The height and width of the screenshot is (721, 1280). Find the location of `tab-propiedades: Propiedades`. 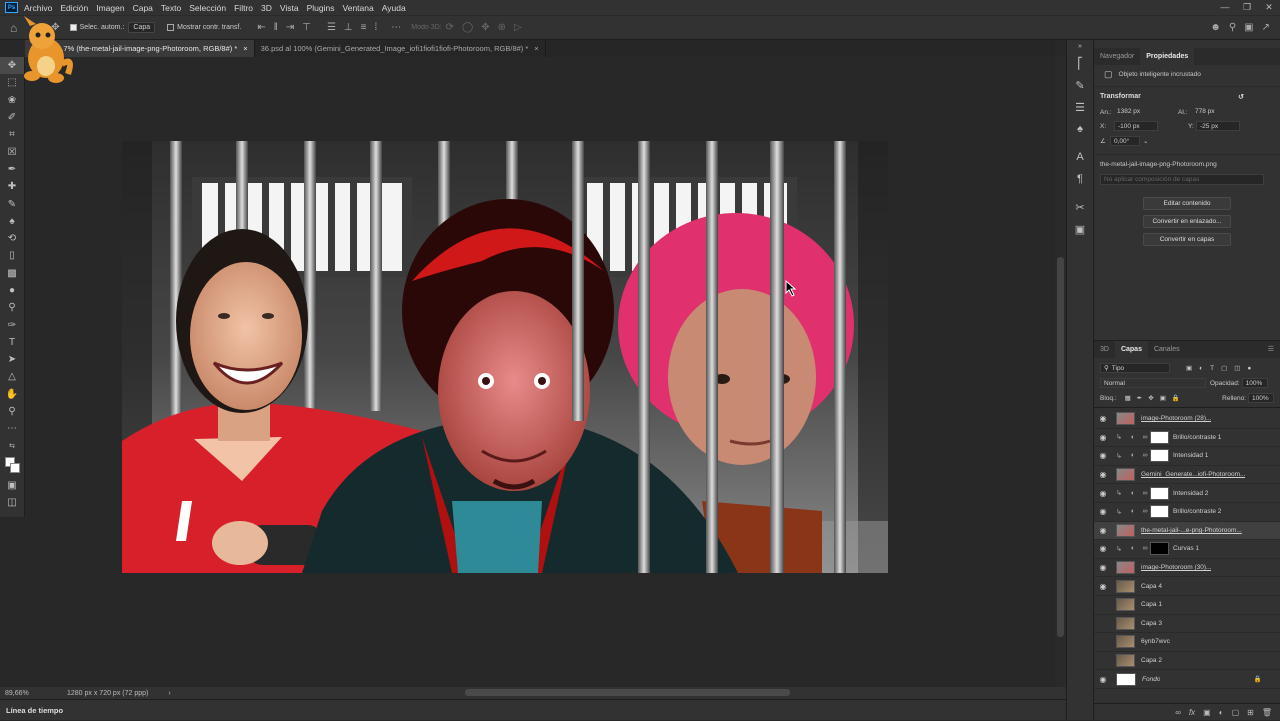

tab-propiedades: Propiedades is located at coordinates (1167, 56).